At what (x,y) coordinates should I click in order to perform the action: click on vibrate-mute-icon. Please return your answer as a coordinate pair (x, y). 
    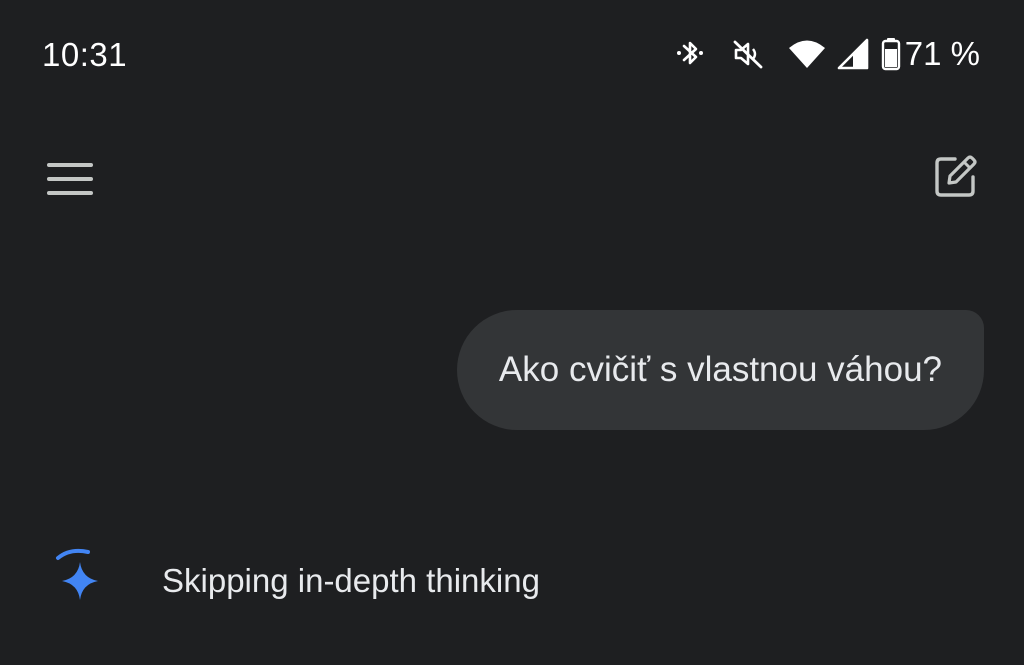
    Looking at the image, I should click on (748, 54).